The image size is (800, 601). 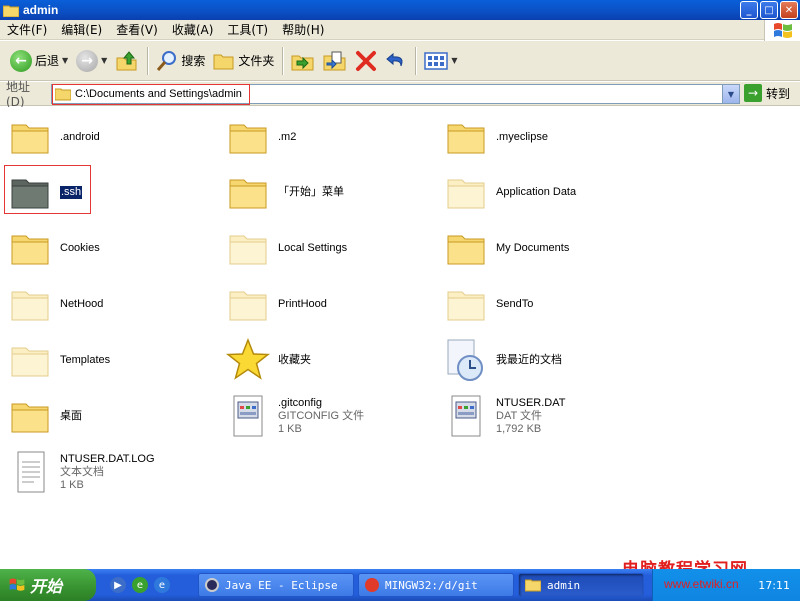 What do you see at coordinates (80, 472) in the screenshot?
I see `file-item-ntuser-dat-log: NTUSER.DAT.LOG 文本文档 1 KB` at bounding box center [80, 472].